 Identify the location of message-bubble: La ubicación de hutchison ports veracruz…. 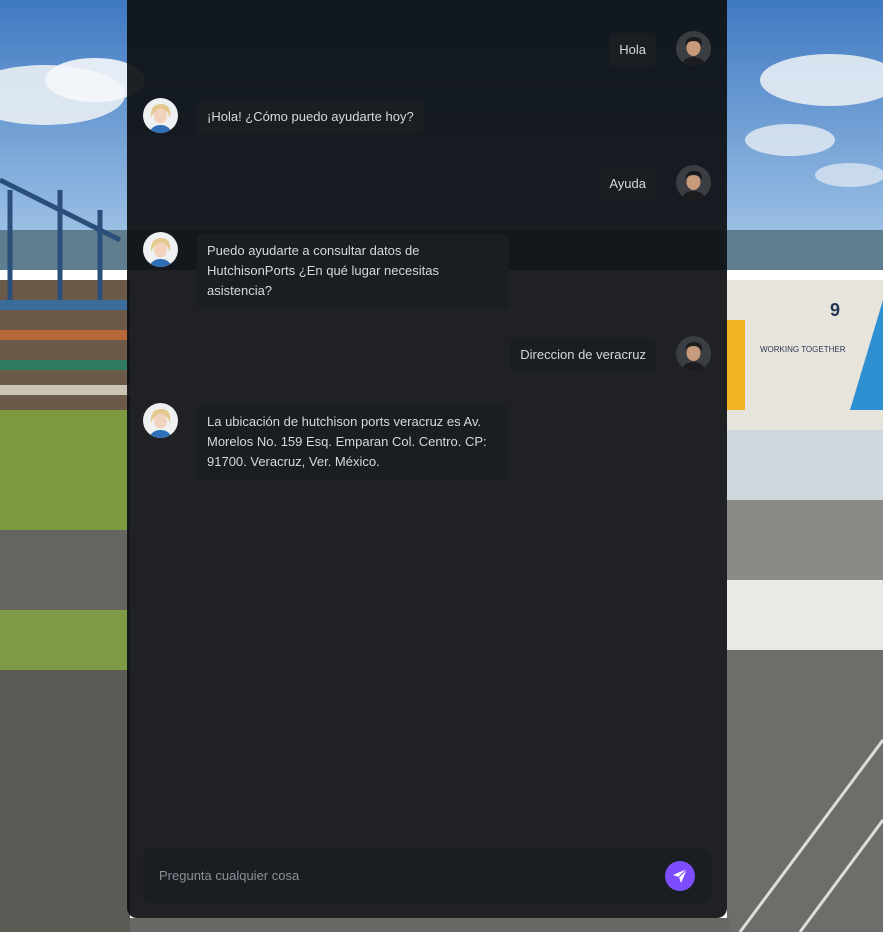
(353, 442).